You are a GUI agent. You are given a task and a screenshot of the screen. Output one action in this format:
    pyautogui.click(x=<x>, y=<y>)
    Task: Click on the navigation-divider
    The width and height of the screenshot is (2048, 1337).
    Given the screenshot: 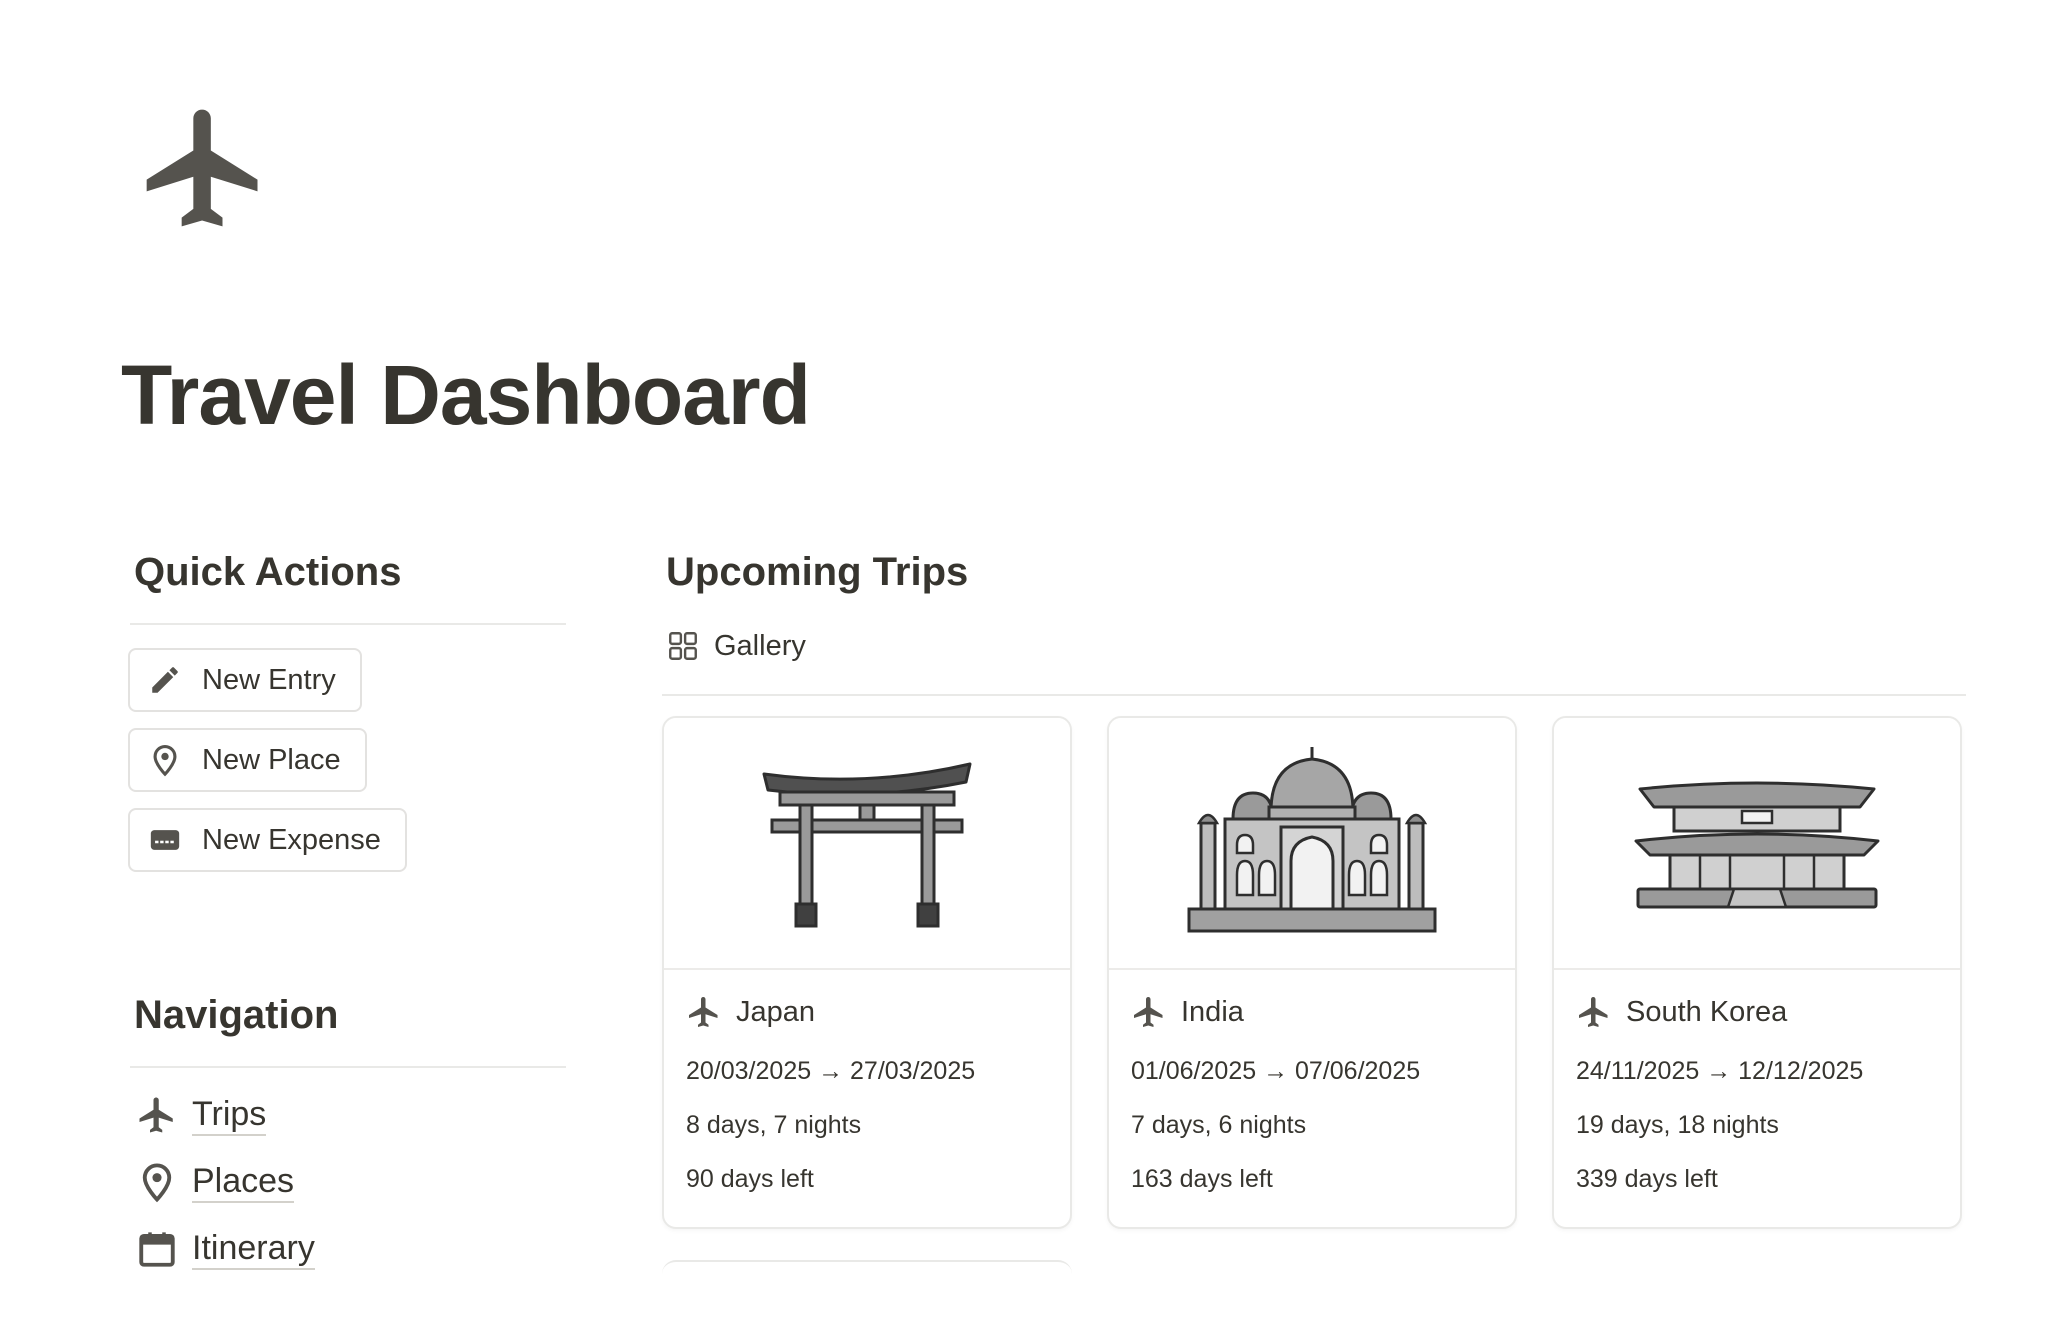 What is the action you would take?
    pyautogui.click(x=348, y=1067)
    